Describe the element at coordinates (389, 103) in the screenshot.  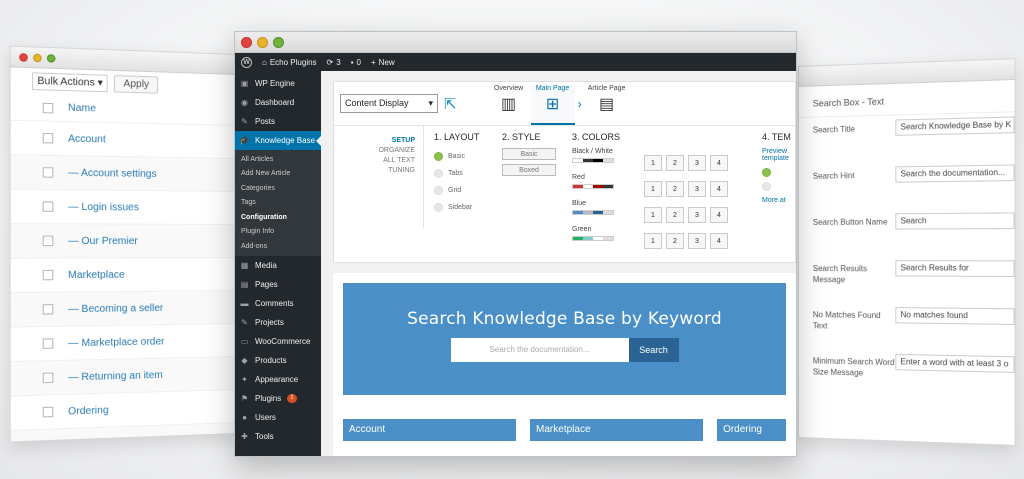
I see `content-type-select: Content Display ▾` at that location.